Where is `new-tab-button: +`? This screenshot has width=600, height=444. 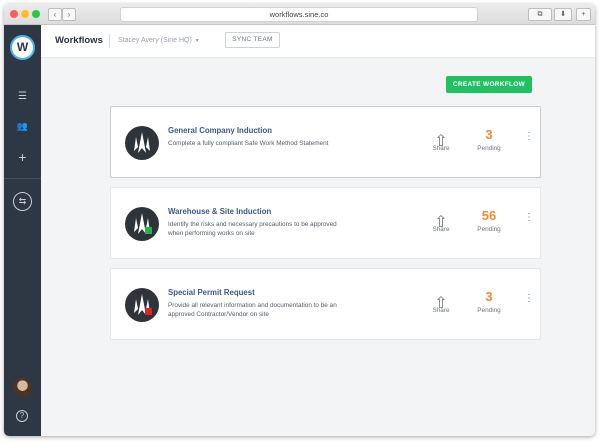
new-tab-button: + is located at coordinates (583, 14).